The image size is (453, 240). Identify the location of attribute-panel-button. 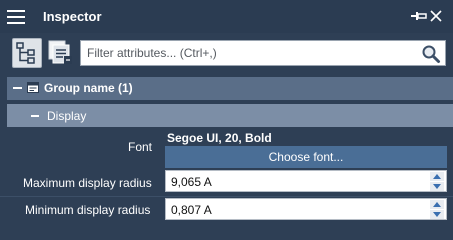
(60, 52).